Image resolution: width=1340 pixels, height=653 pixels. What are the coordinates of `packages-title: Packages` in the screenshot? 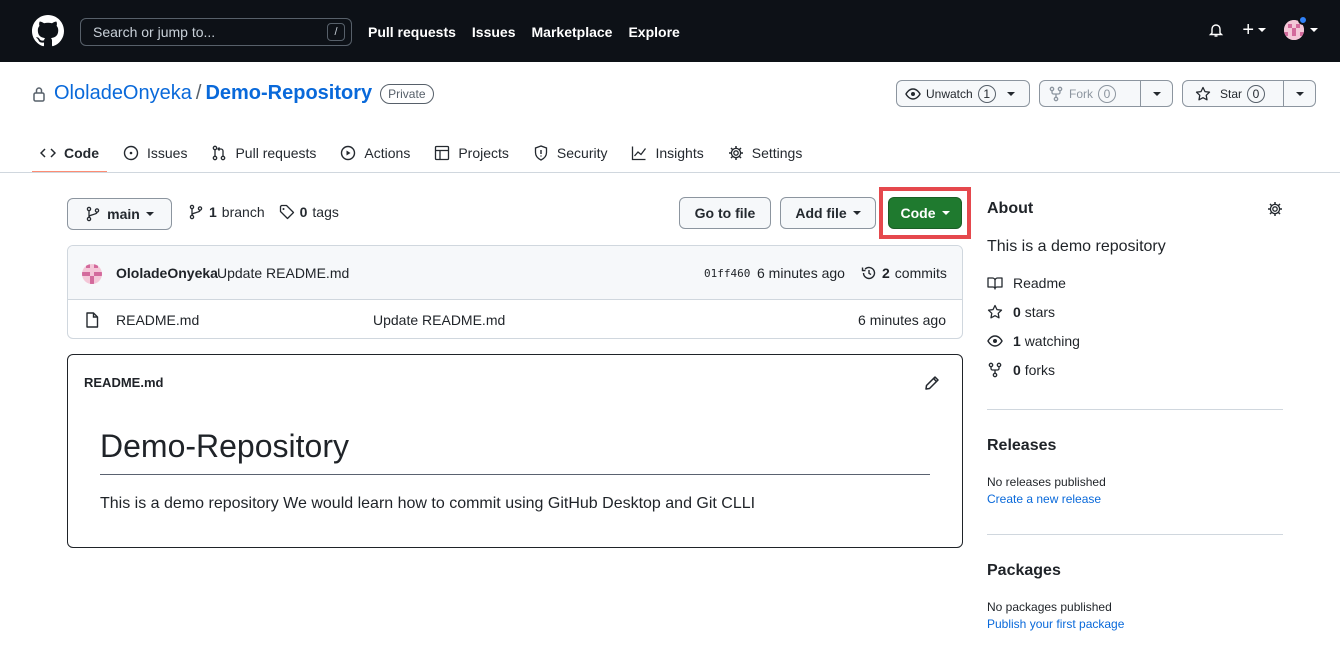 It's located at (1135, 571).